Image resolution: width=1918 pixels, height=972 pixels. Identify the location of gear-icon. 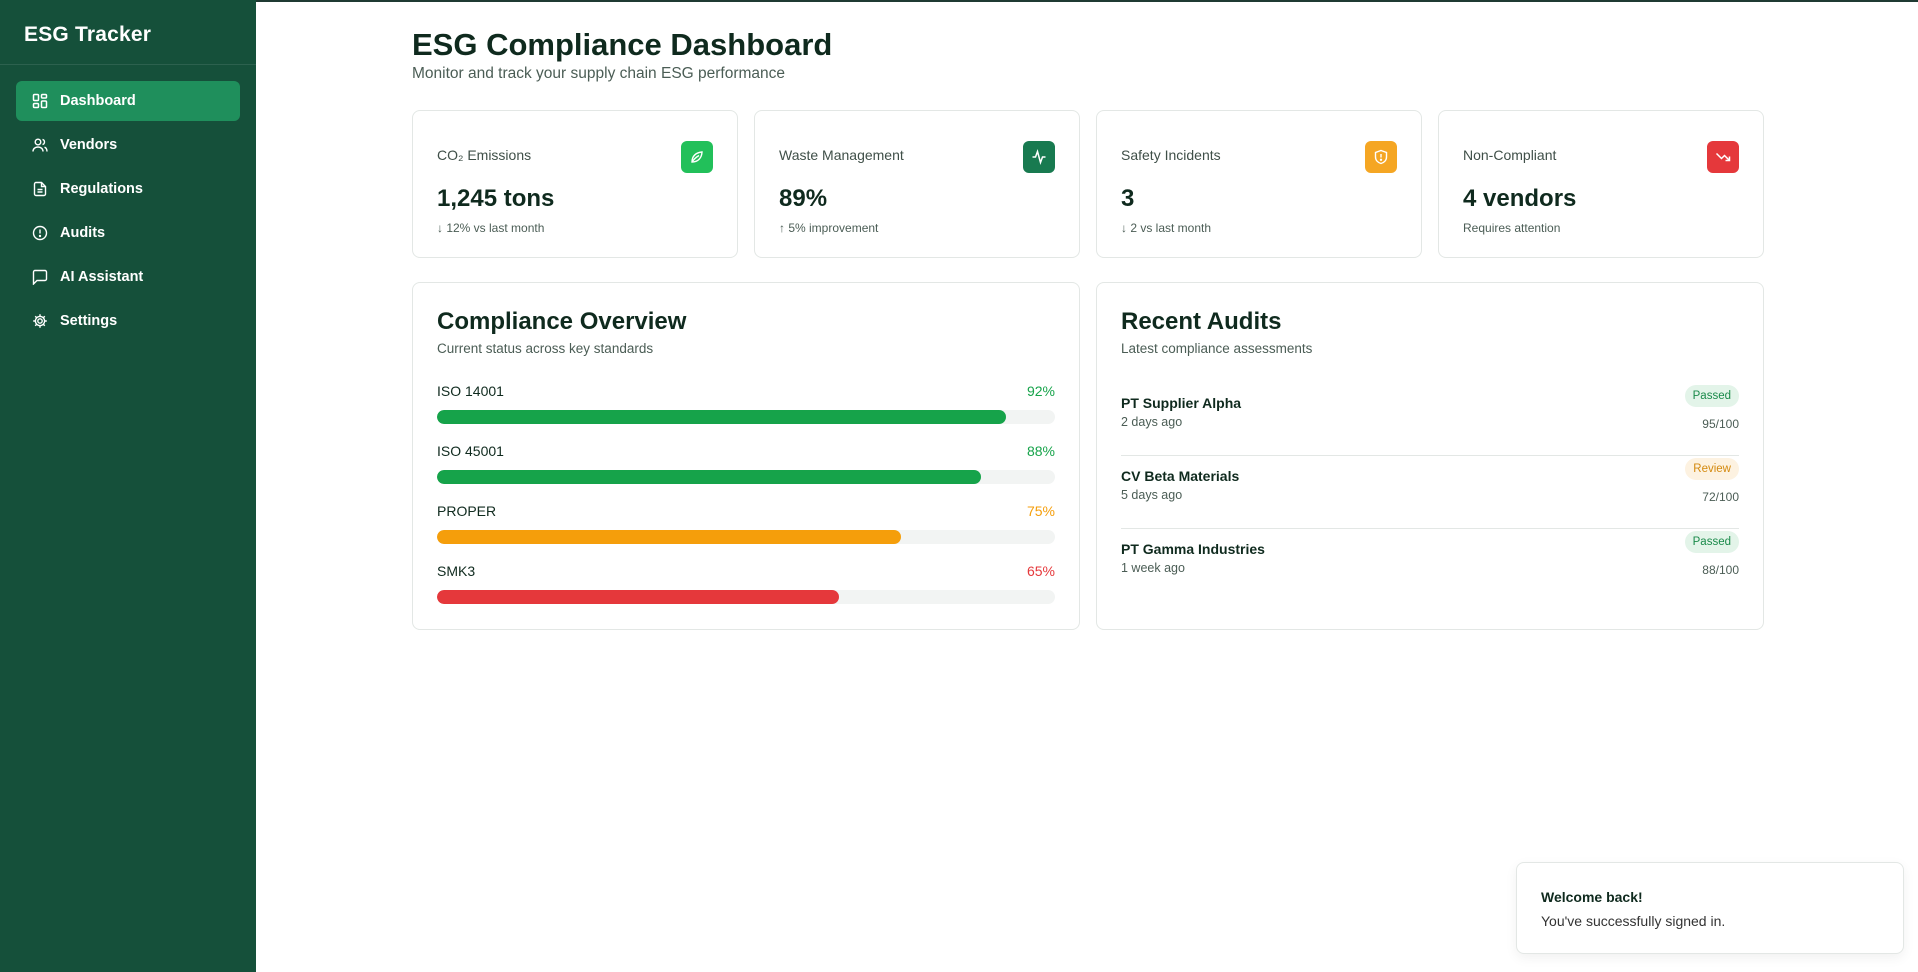
(40, 321).